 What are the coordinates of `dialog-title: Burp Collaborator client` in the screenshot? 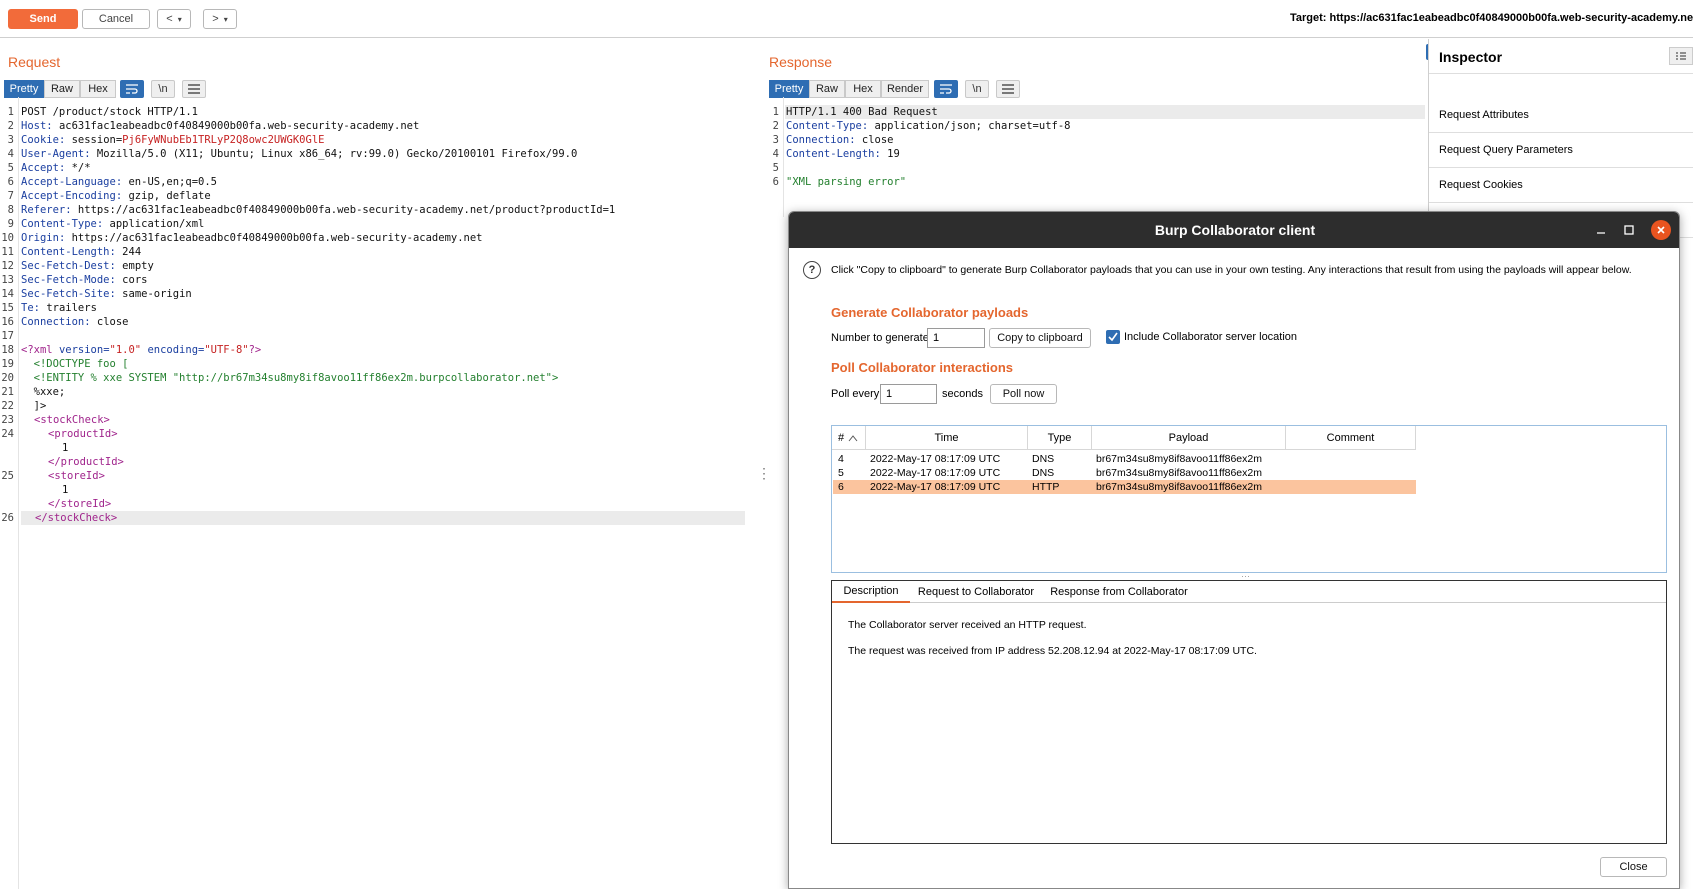 It's located at (1234, 230).